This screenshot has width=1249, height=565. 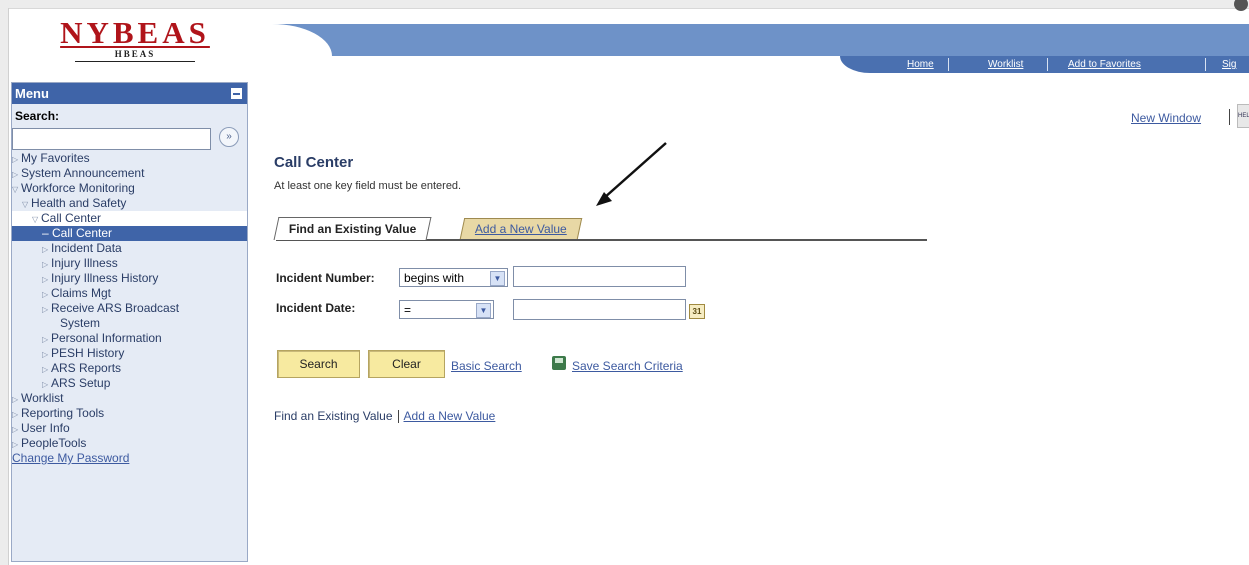 I want to click on menu-item-label: Incident Data, so click(x=86, y=248).